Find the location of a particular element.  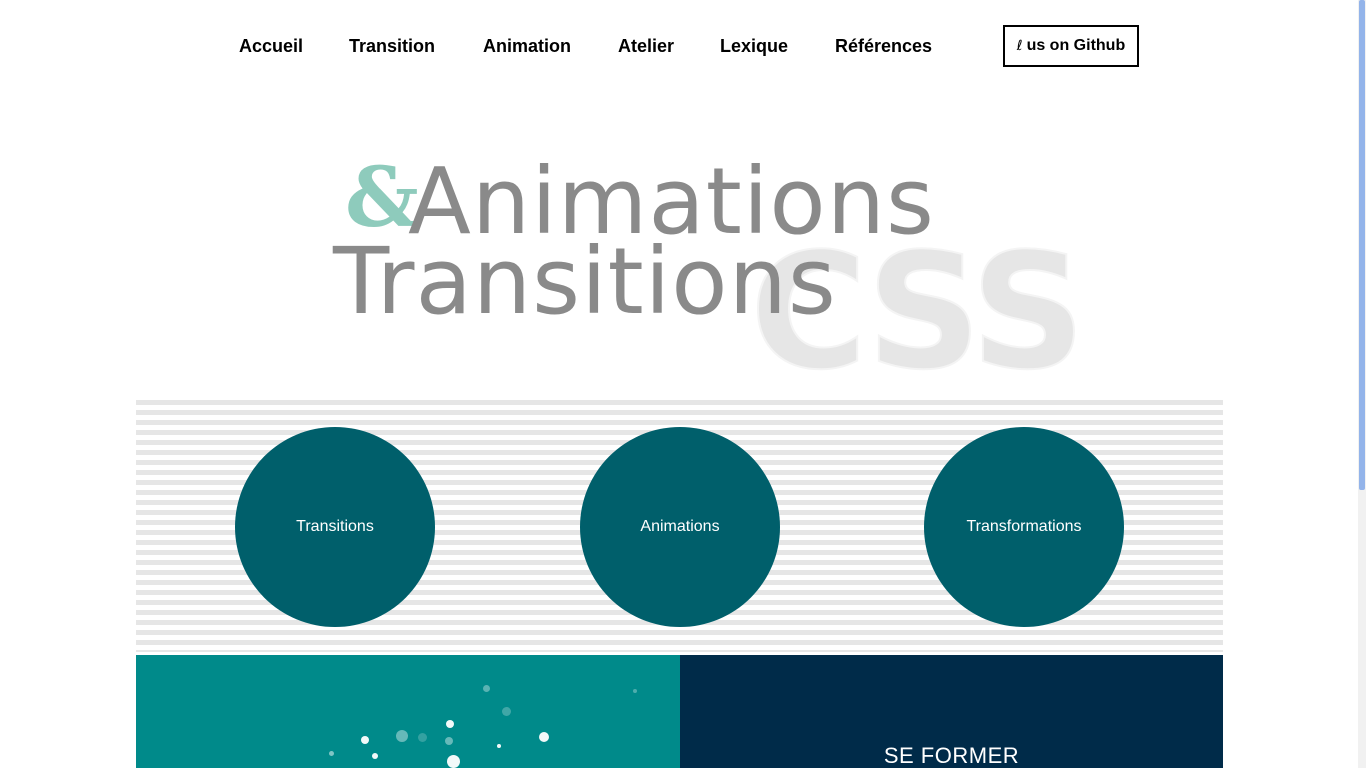

particles-panel is located at coordinates (408, 711).